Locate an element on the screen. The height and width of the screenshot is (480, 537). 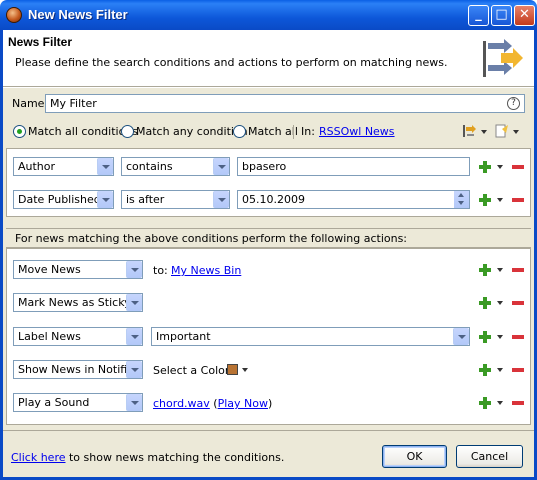
color-swatch is located at coordinates (232, 369).